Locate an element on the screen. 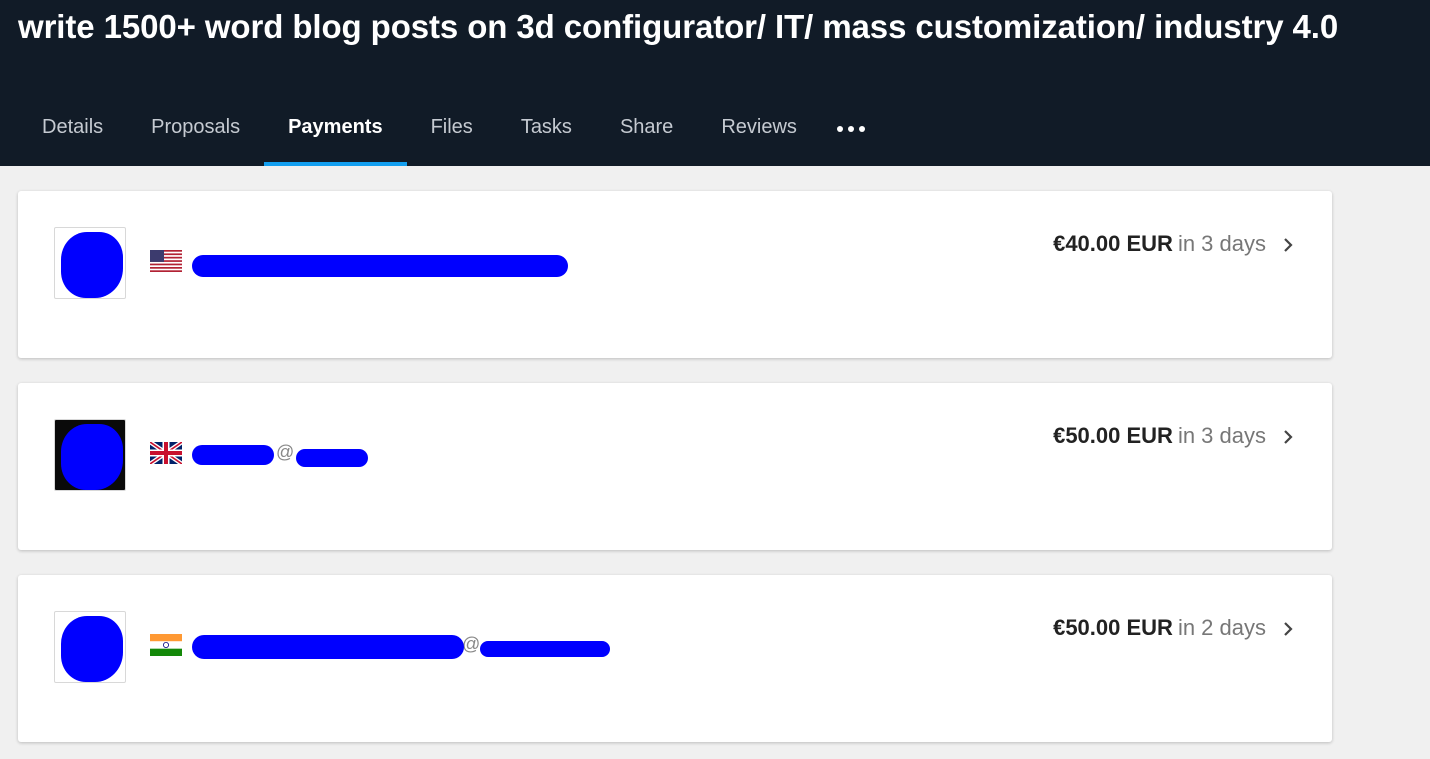 This screenshot has width=1430, height=759. tab-files: Files is located at coordinates (452, 128).